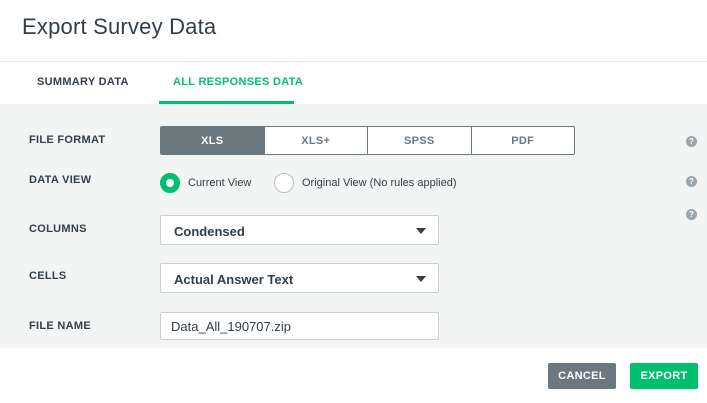 Image resolution: width=707 pixels, height=403 pixels. What do you see at coordinates (379, 183) in the screenshot?
I see `data-view-original-label: Original View (No rules applied)` at bounding box center [379, 183].